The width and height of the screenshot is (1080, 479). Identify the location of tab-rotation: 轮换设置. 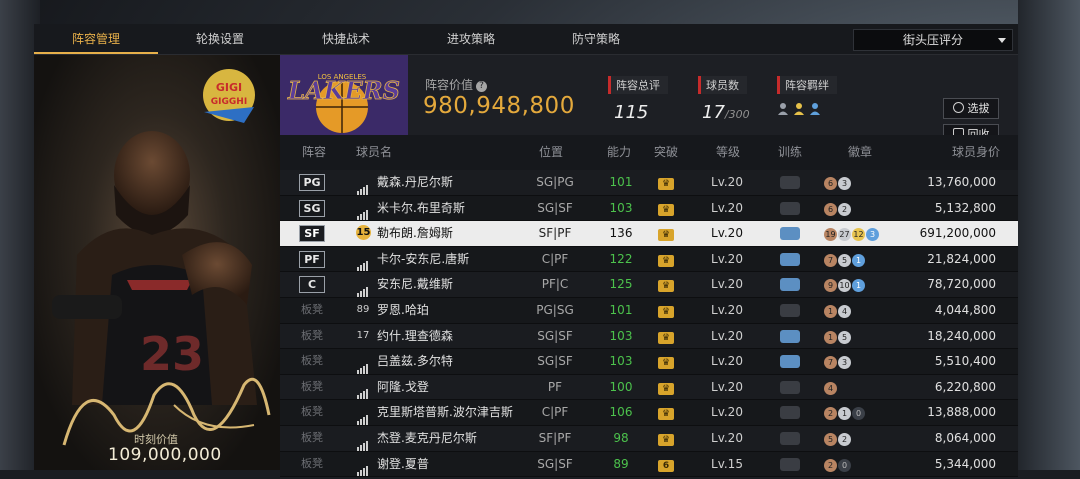
(220, 39).